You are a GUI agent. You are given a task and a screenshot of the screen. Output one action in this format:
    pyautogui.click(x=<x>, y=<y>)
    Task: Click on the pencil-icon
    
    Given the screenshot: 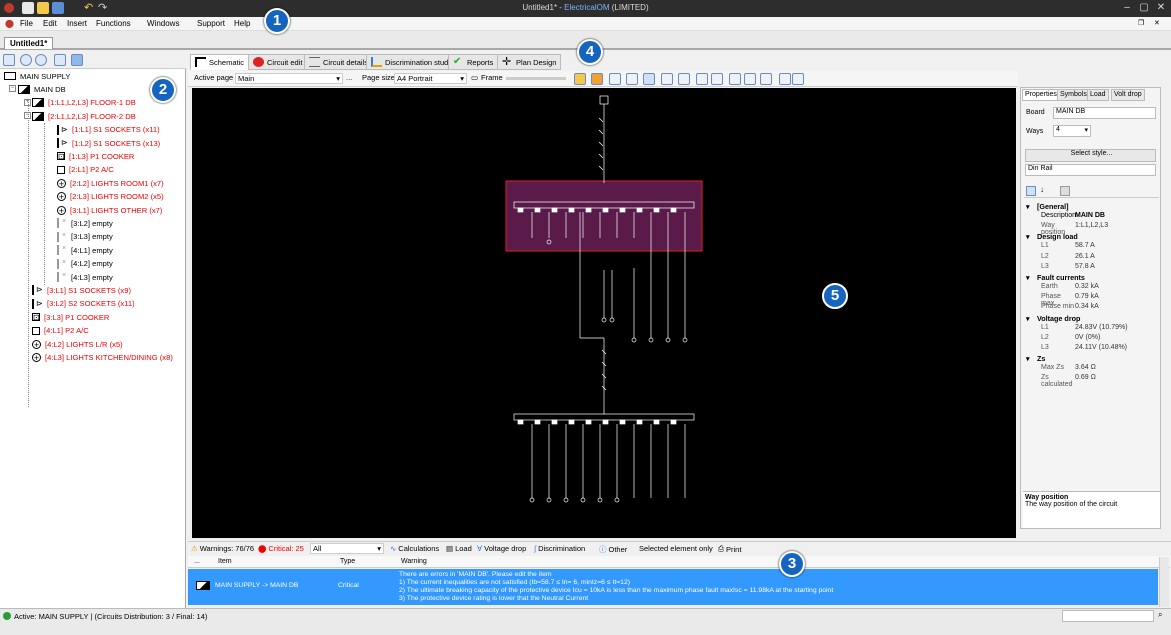 What is the action you would take?
    pyautogui.click(x=580, y=79)
    